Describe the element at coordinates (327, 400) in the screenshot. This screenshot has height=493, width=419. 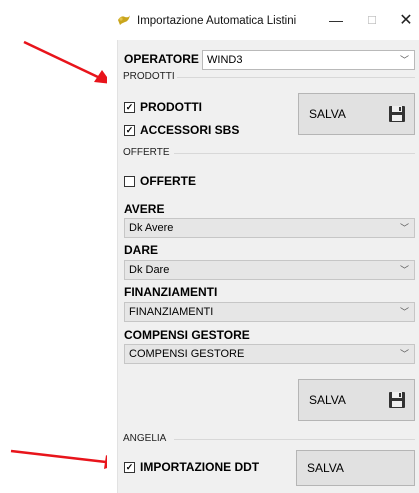
I see `offerte-save-label: SALVA` at that location.